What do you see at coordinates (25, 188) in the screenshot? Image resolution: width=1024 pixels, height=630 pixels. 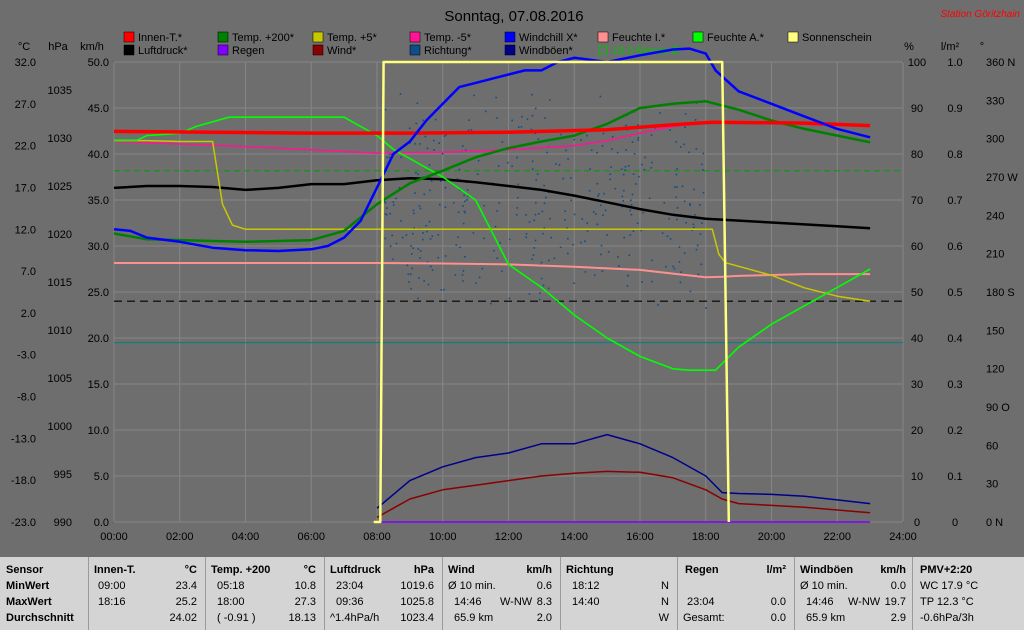 I see `celsius-tick-label: 17.0` at bounding box center [25, 188].